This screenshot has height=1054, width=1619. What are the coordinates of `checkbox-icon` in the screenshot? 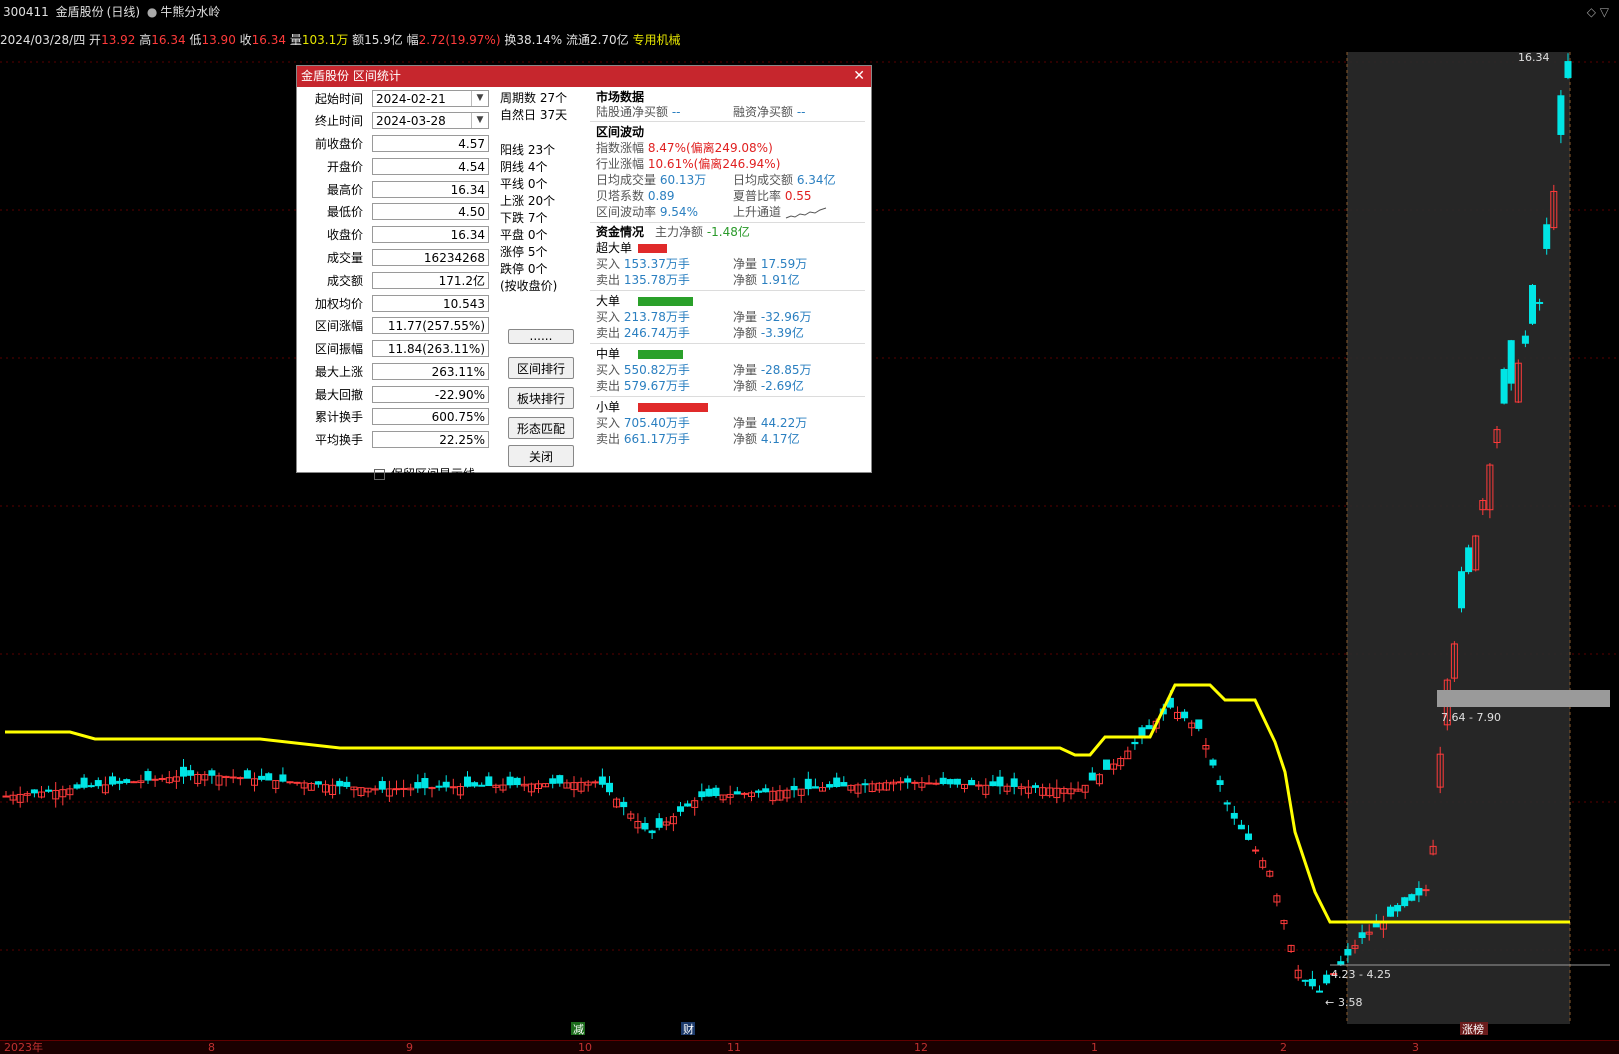 It's located at (379, 474).